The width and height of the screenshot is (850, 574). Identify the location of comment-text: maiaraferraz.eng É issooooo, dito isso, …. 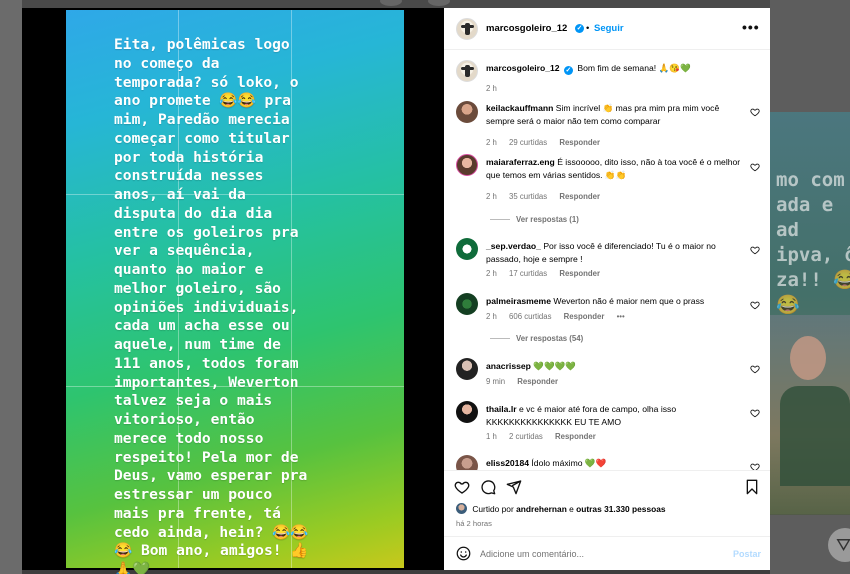
(616, 169).